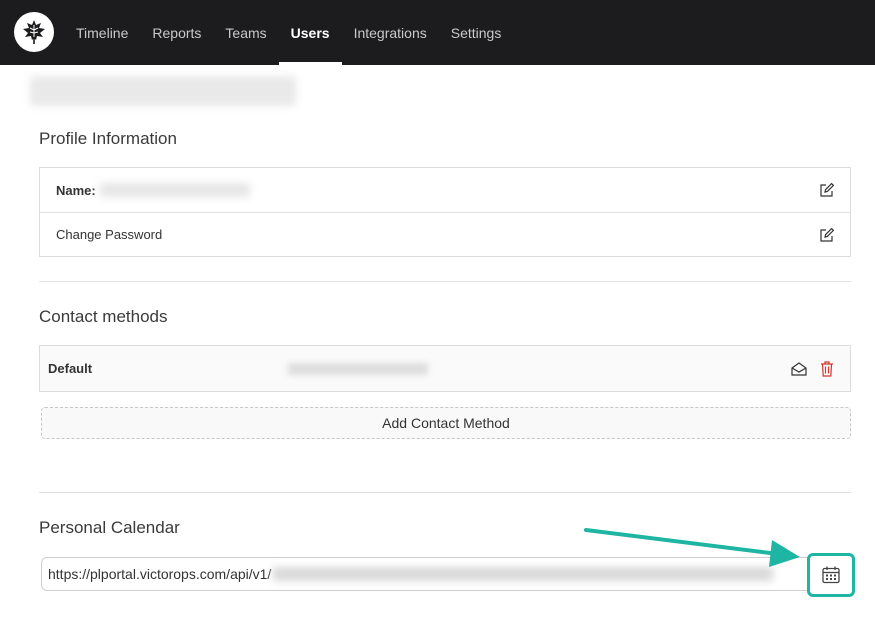 The width and height of the screenshot is (875, 621). Describe the element at coordinates (163, 91) in the screenshot. I see `redacted-user-heading` at that location.